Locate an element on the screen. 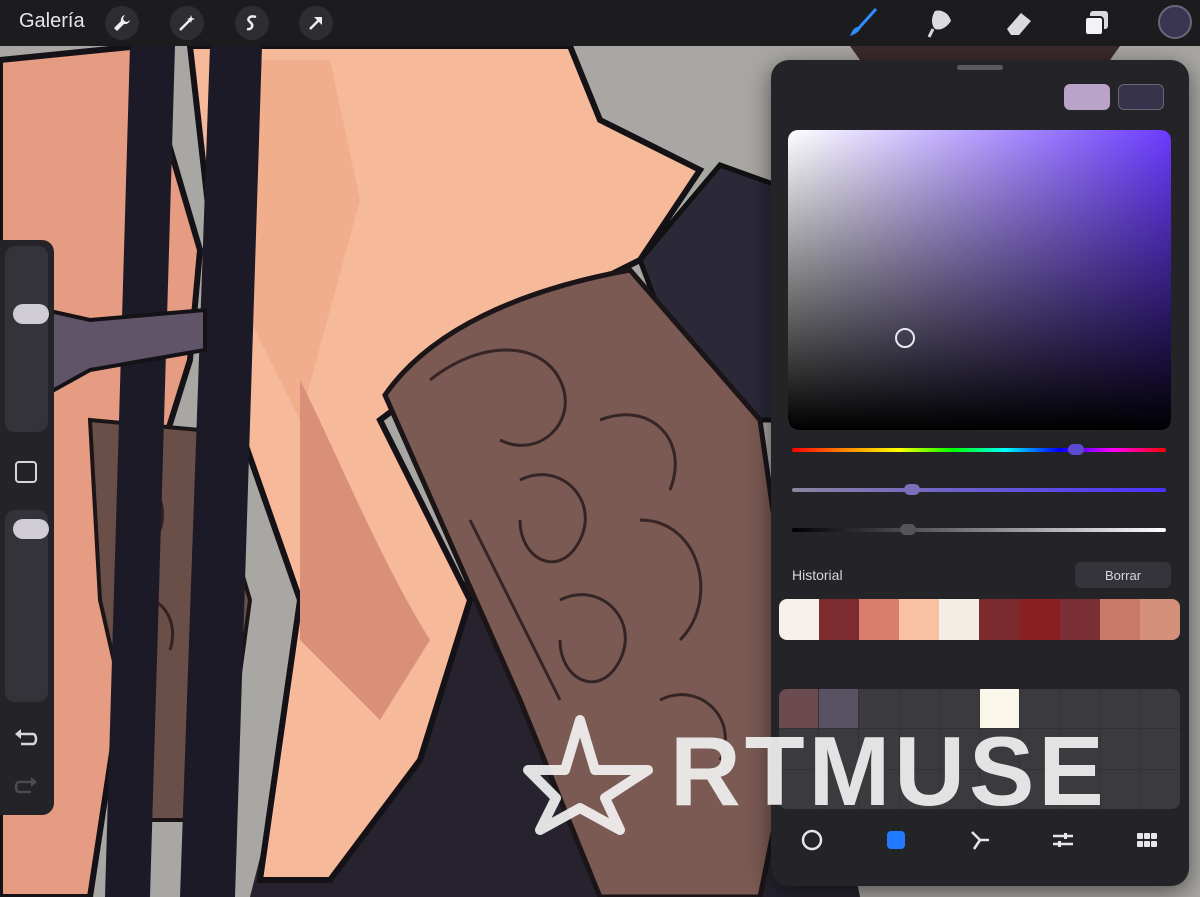 This screenshot has width=1200, height=897. eraser-tool is located at coordinates (1019, 23).